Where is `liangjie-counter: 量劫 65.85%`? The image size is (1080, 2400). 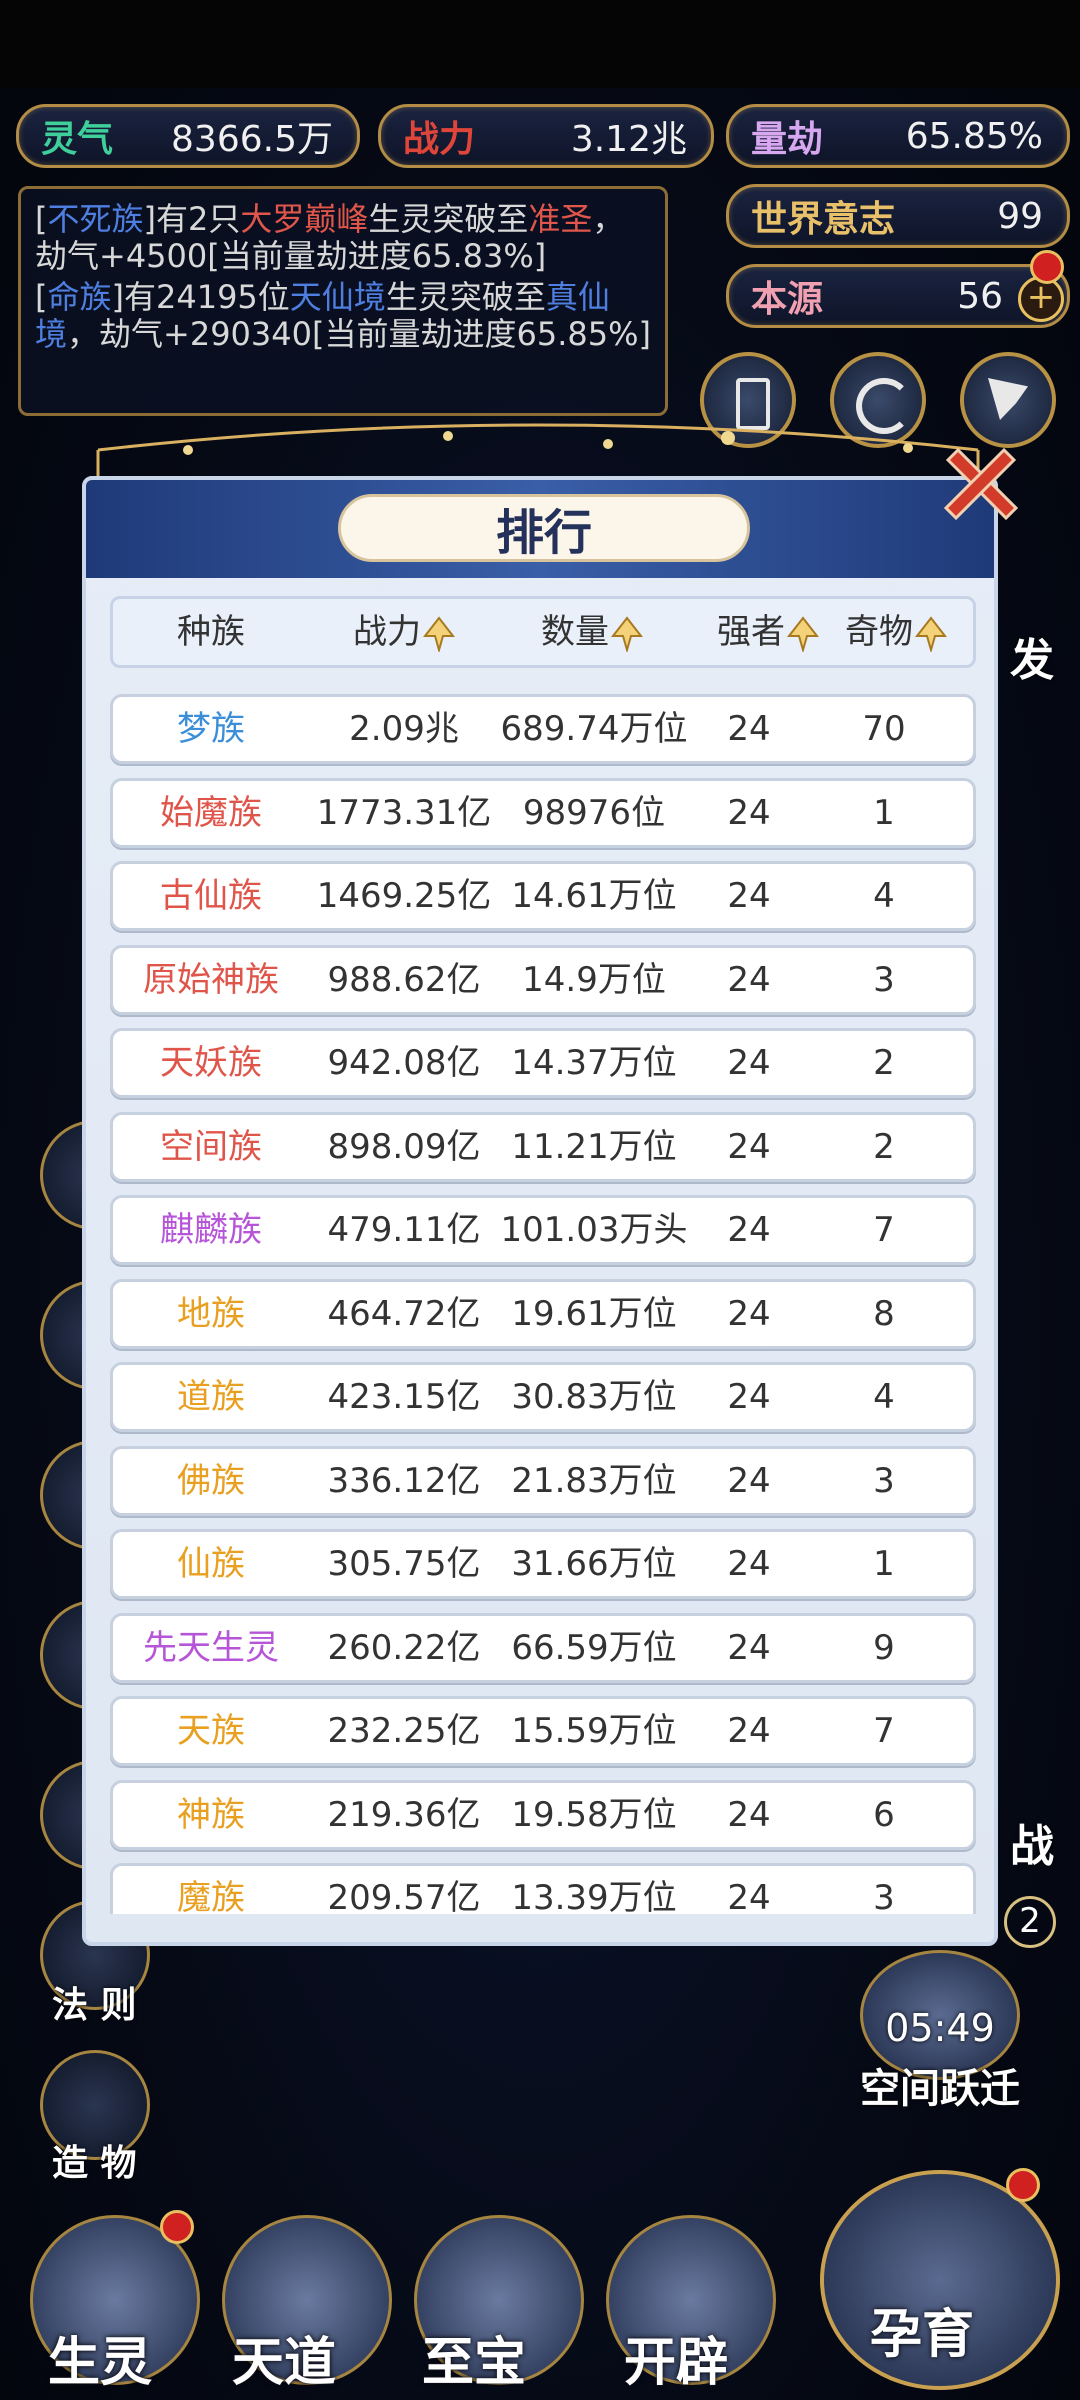
liangjie-counter: 量劫 65.85% is located at coordinates (898, 136).